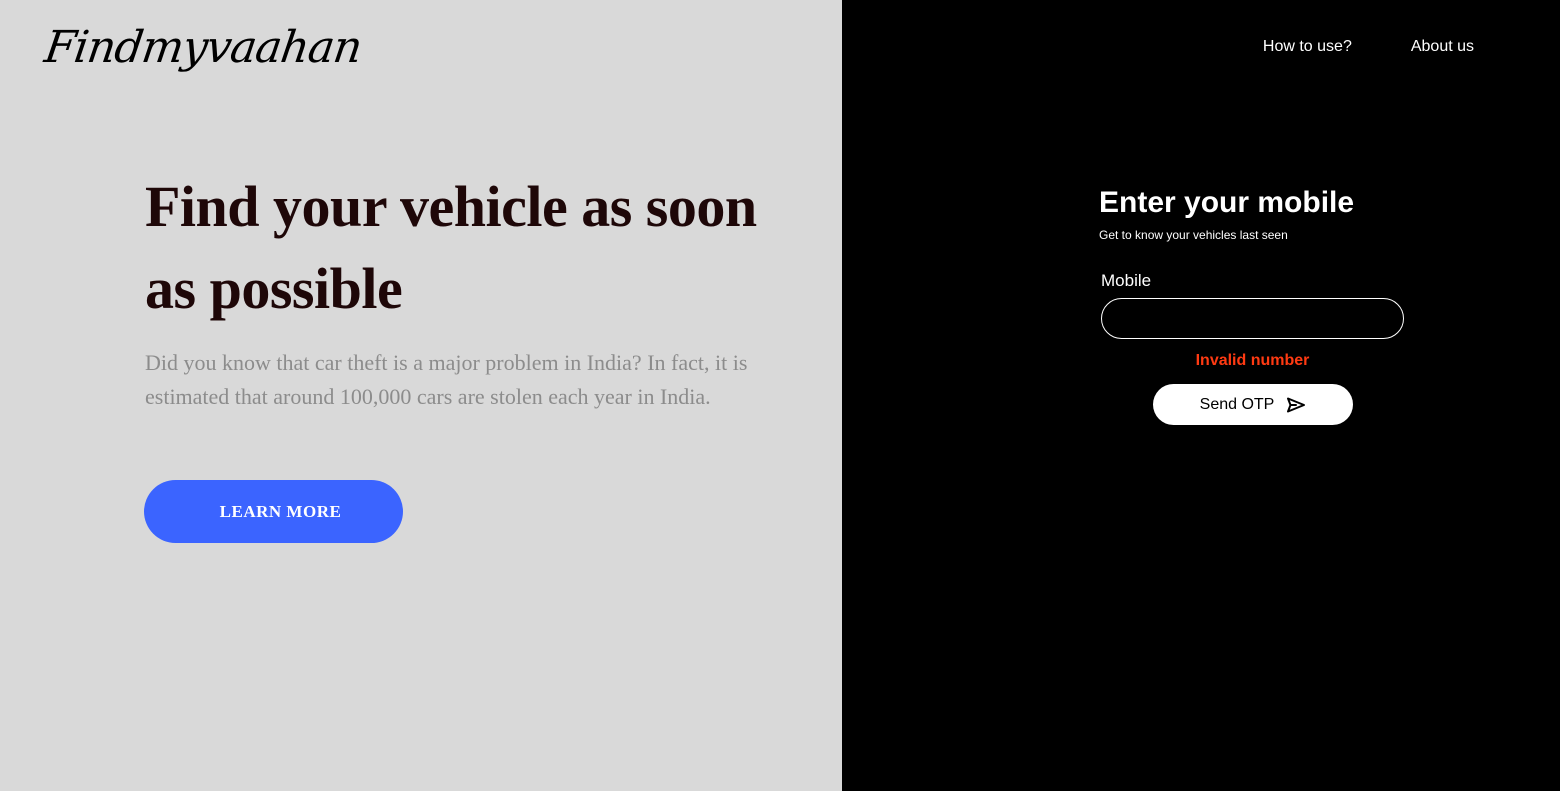 The width and height of the screenshot is (1560, 791). What do you see at coordinates (1237, 404) in the screenshot?
I see `send-otp-label: Send OTP` at bounding box center [1237, 404].